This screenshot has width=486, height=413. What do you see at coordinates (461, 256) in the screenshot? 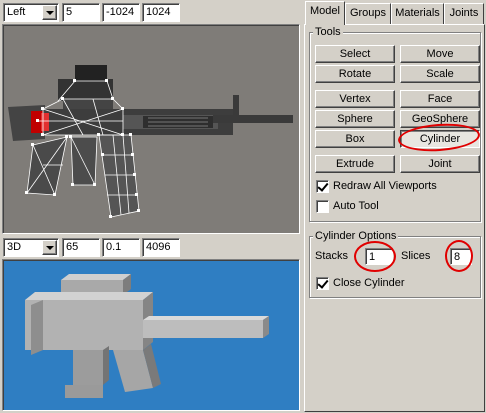
I see `slices-input: 8` at bounding box center [461, 256].